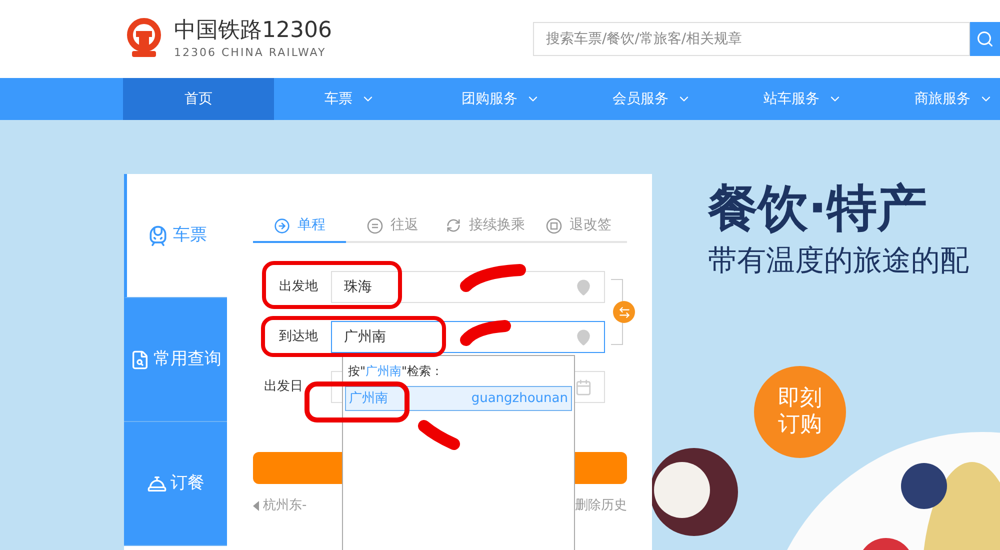 This screenshot has width=1000, height=550. I want to click on side-tab: 车票, so click(175, 236).